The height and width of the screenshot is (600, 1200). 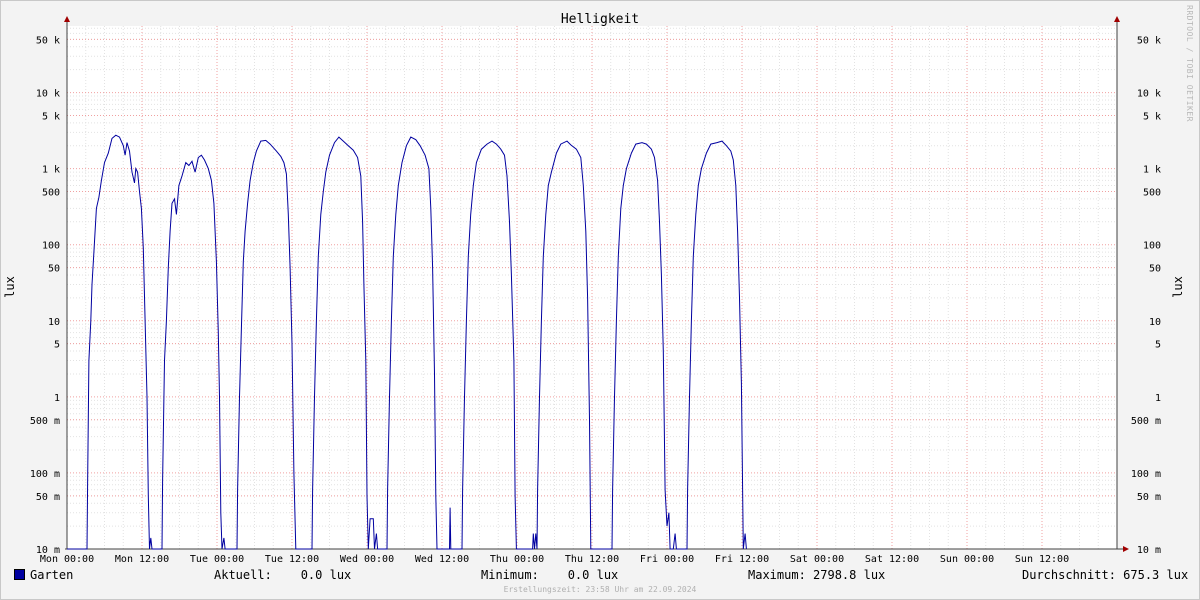 I want to click on y-tick-label-left: 500, so click(x=51, y=193).